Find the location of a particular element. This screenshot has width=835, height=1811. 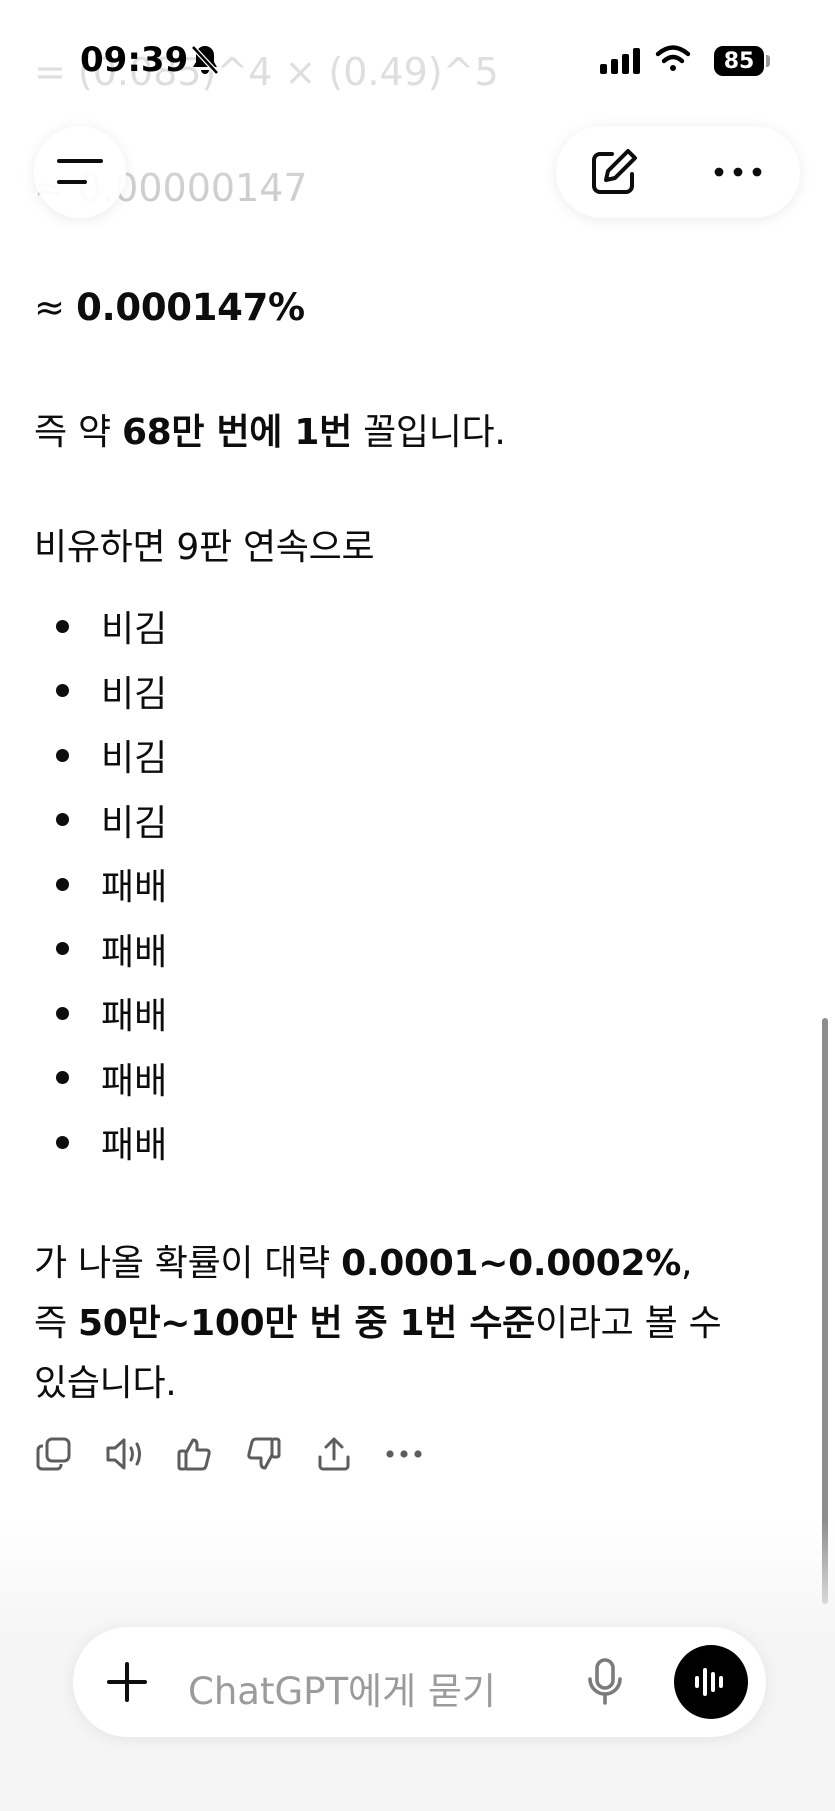

status-time: 09:39 is located at coordinates (134, 60).